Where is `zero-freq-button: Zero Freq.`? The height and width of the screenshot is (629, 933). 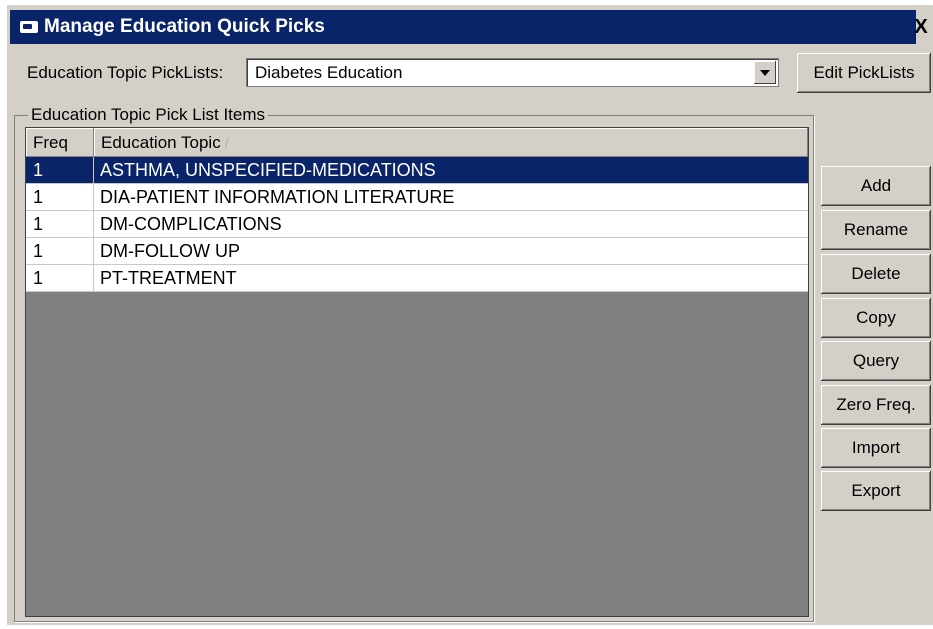 zero-freq-button: Zero Freq. is located at coordinates (876, 405).